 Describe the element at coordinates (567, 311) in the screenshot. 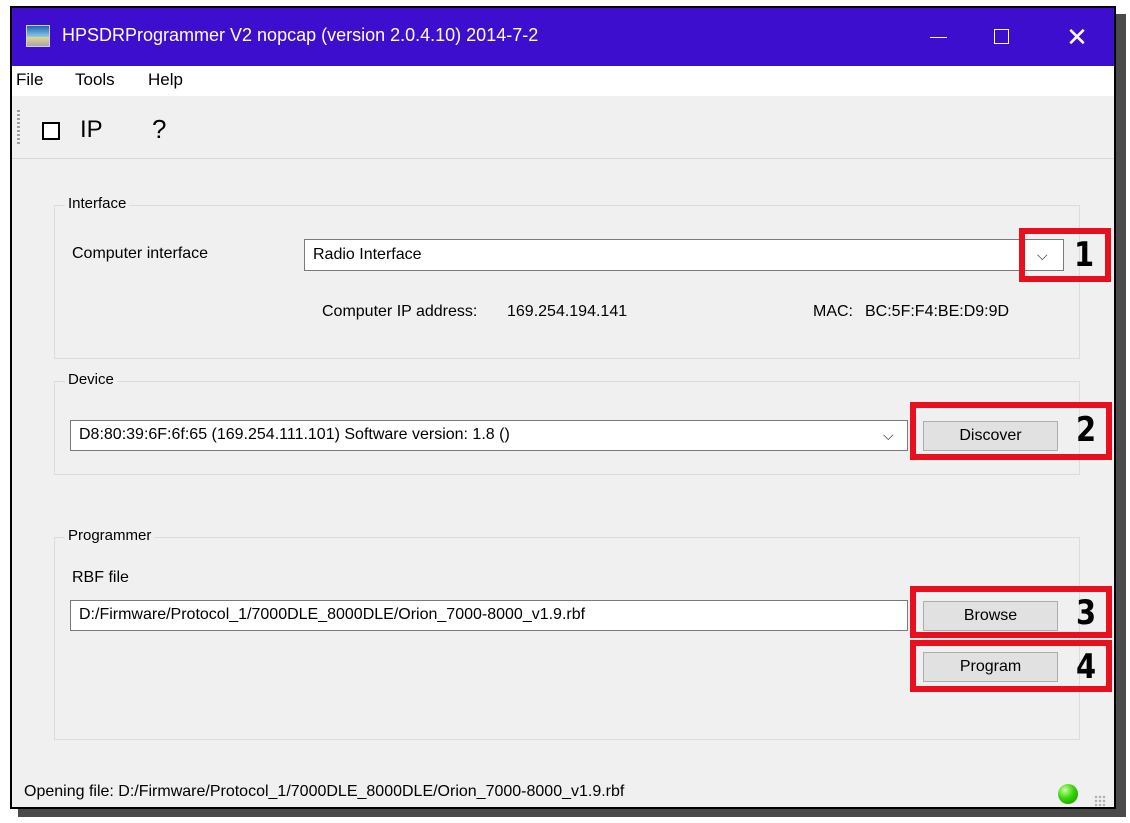

I see `computer-ip-value: 169.254.194.141` at that location.